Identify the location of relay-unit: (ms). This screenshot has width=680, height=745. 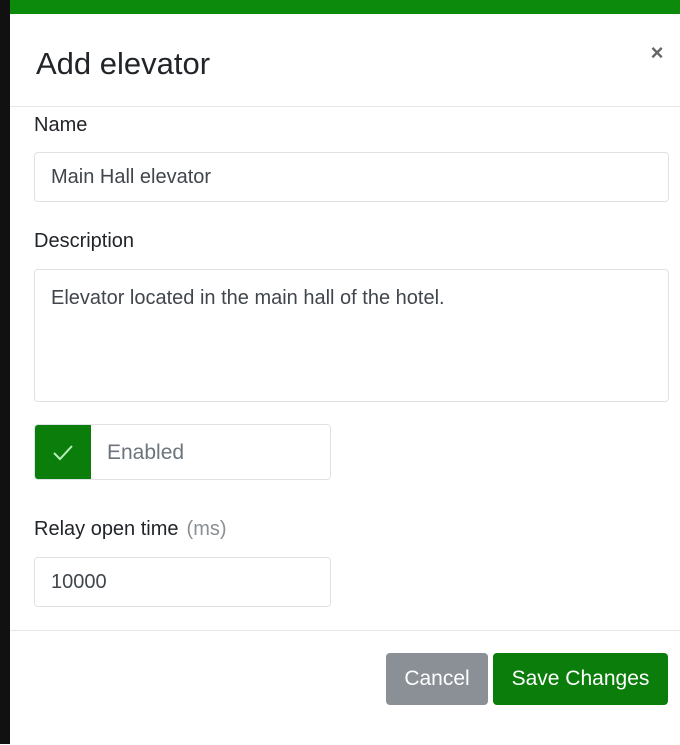
(206, 529).